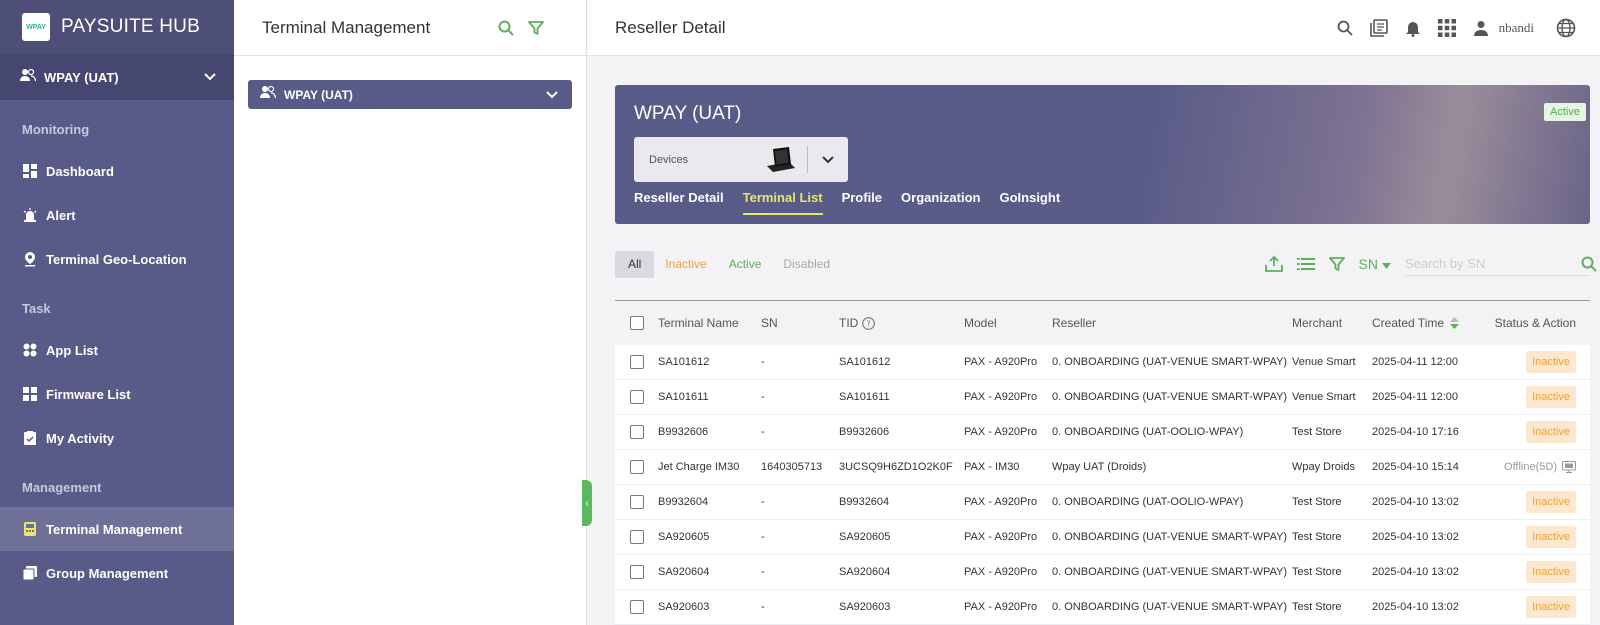 This screenshot has width=1600, height=625. Describe the element at coordinates (117, 77) in the screenshot. I see `org-selector: WPAY (UAT)` at that location.